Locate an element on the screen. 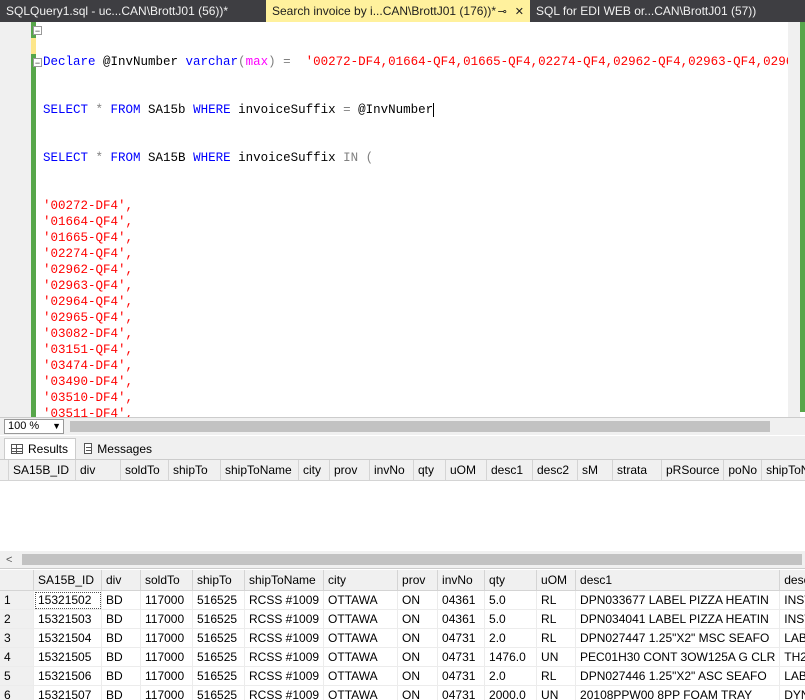  table-cell: 15321503 is located at coordinates (67, 619).